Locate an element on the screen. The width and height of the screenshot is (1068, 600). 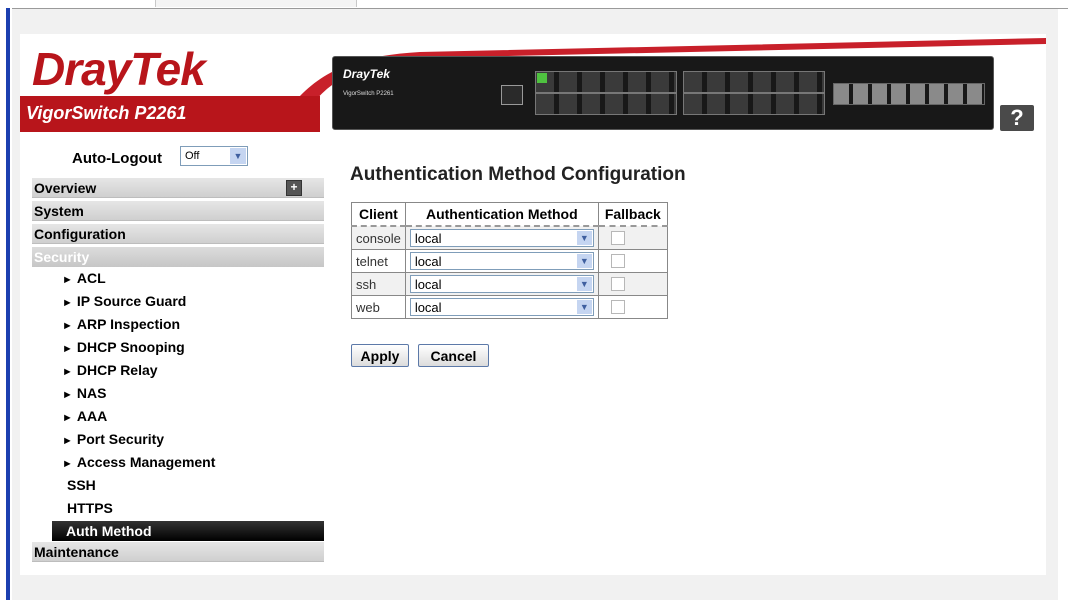
nav-item-access-management: ► Access Management is located at coordinates (138, 462).